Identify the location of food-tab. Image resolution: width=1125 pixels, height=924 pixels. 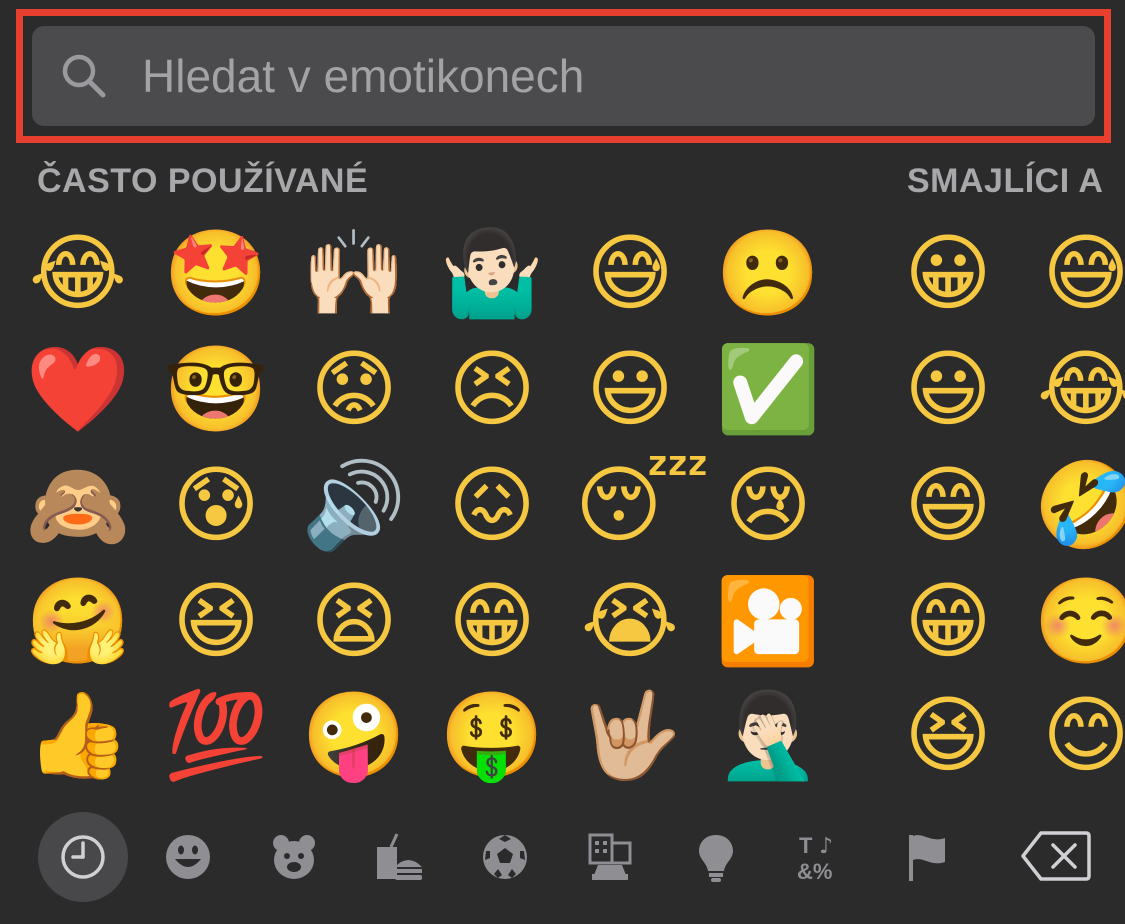
(399, 857).